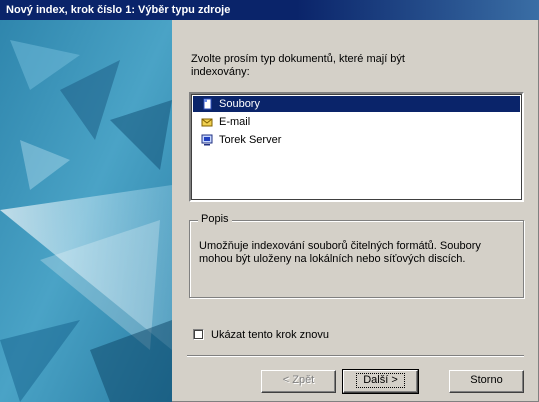  What do you see at coordinates (355, 356) in the screenshot?
I see `button-separator` at bounding box center [355, 356].